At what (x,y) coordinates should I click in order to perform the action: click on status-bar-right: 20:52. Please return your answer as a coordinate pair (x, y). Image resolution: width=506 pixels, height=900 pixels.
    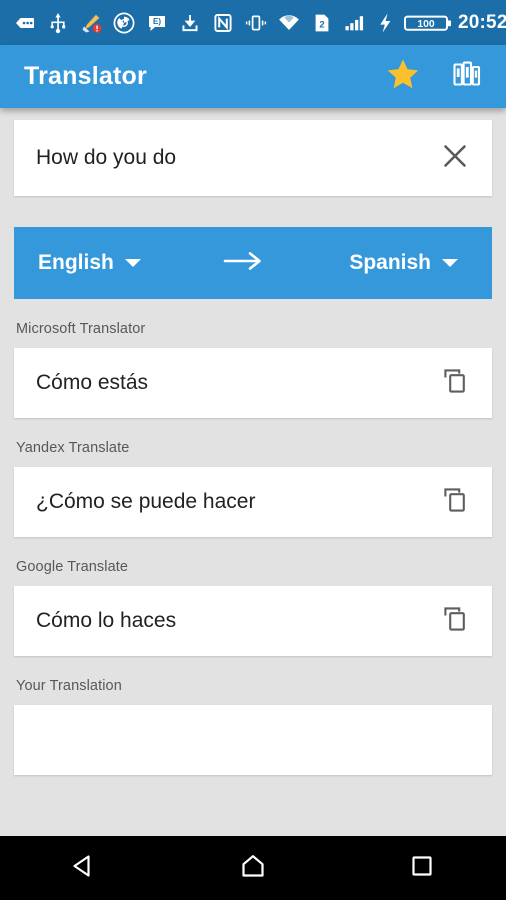
    Looking at the image, I should click on (479, 23).